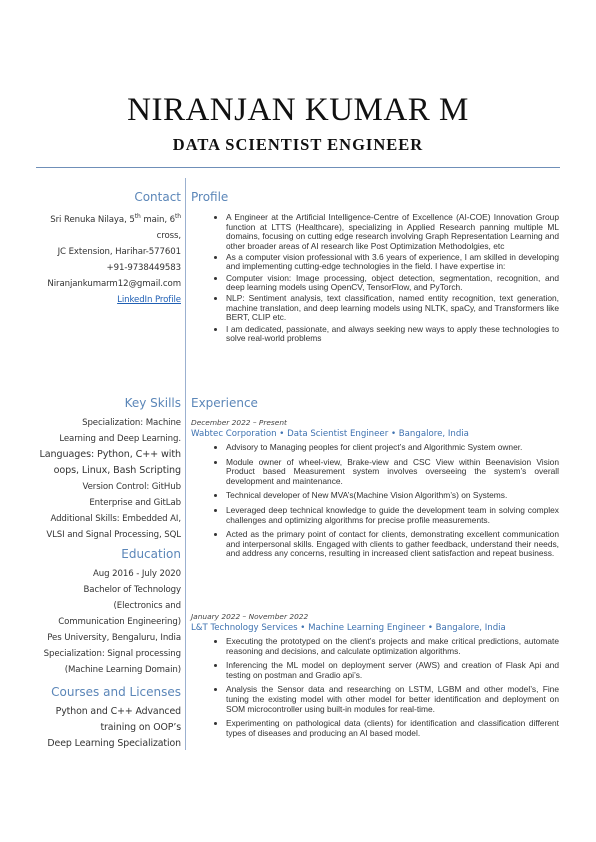 The image size is (596, 842). Describe the element at coordinates (298, 167) in the screenshot. I see `header-divider` at that location.